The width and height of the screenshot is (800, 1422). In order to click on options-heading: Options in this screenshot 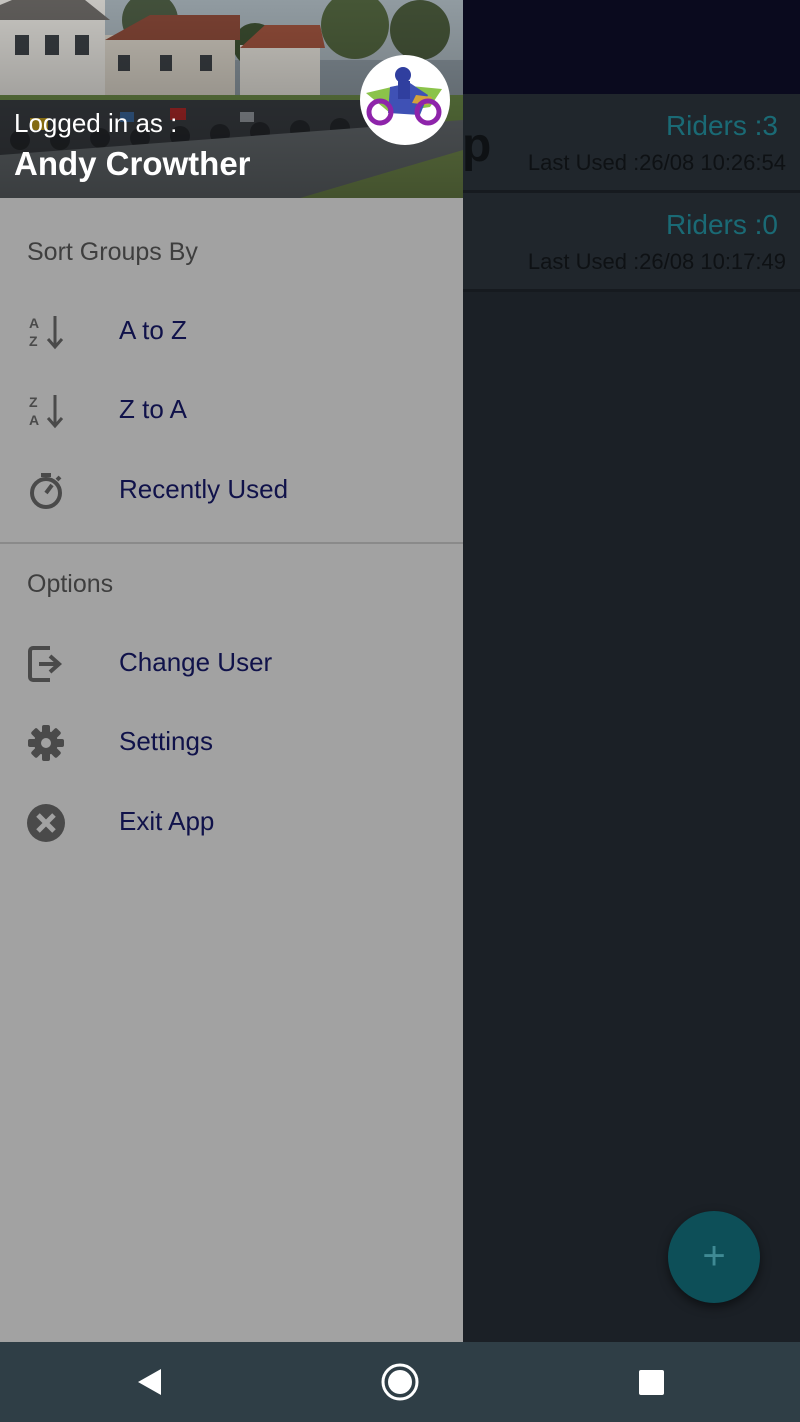, I will do `click(70, 584)`.